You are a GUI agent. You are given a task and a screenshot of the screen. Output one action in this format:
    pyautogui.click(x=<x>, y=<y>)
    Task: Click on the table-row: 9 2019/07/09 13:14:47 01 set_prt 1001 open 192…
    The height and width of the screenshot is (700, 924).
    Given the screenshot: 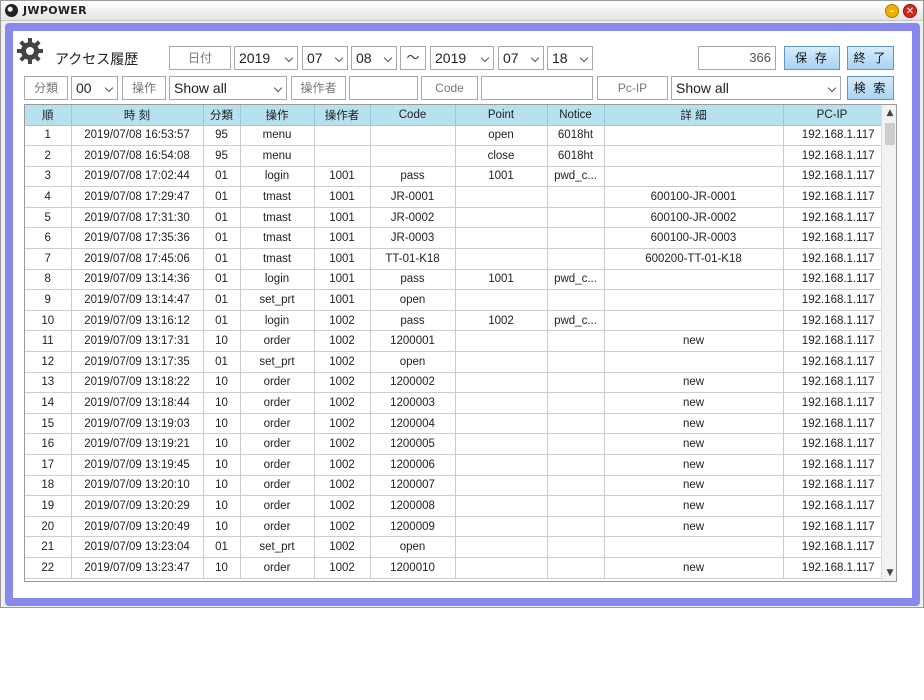 What is the action you would take?
    pyautogui.click(x=453, y=300)
    